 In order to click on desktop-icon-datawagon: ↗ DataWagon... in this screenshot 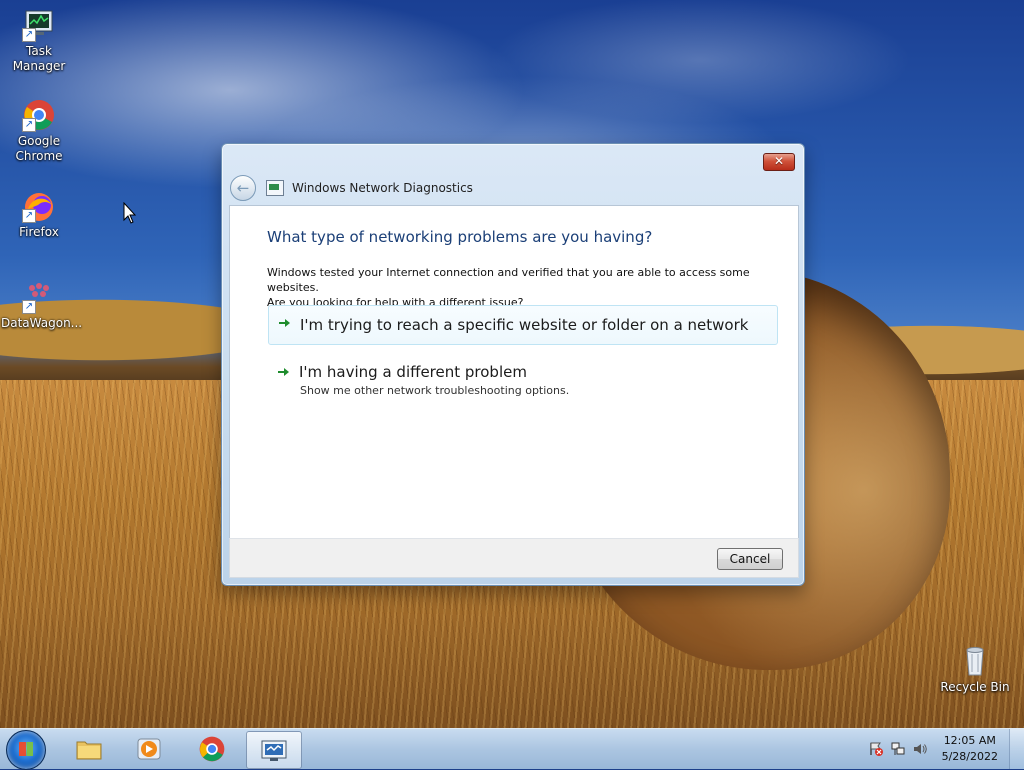, I will do `click(42, 305)`.